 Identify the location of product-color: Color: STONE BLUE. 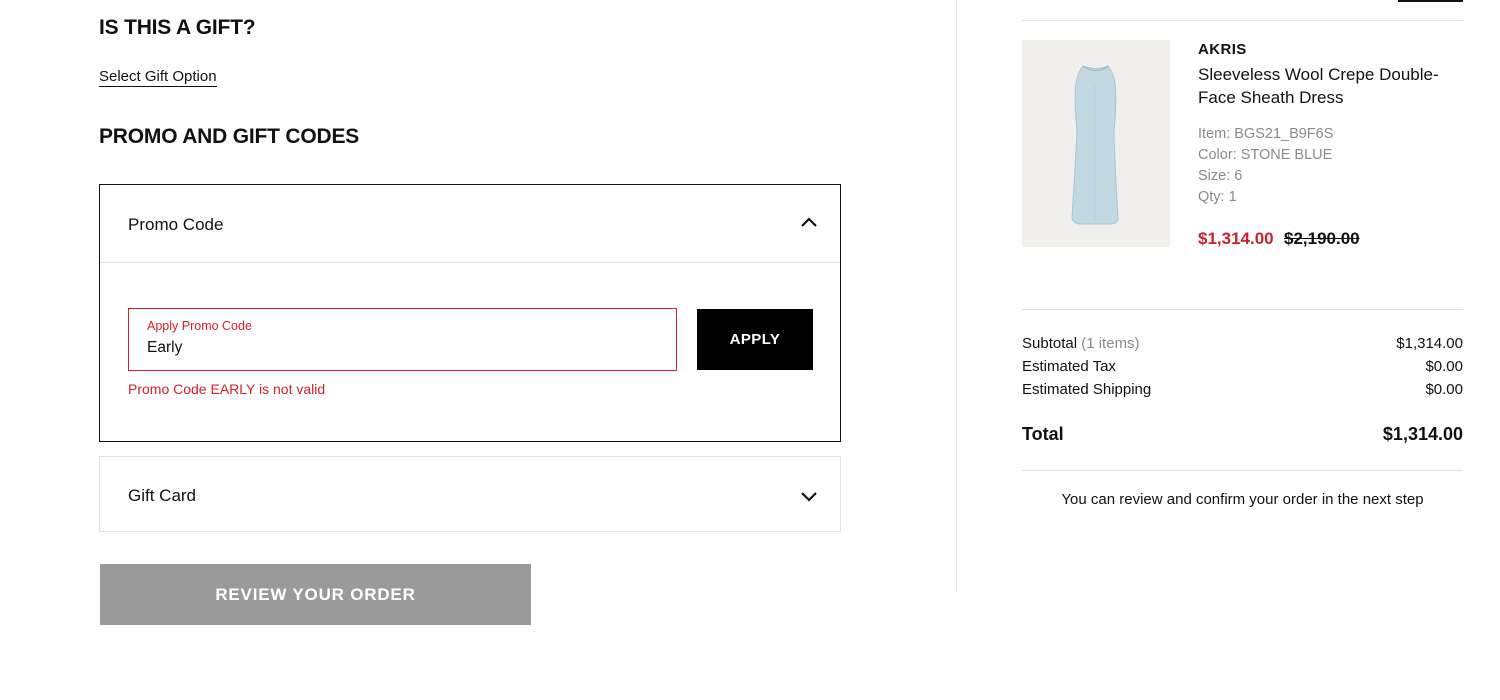
(1265, 155).